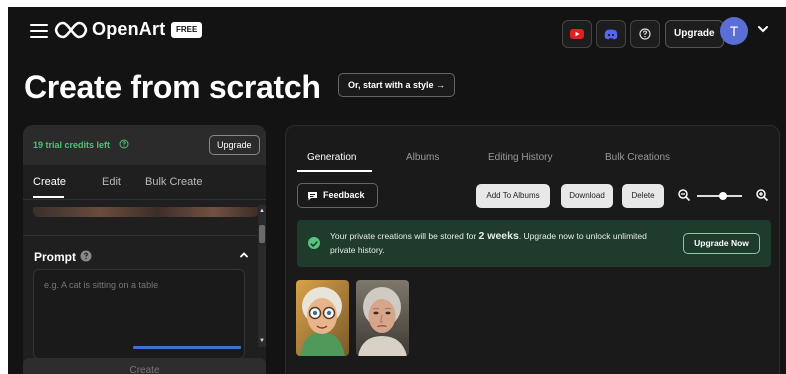  I want to click on zoom-slider-handle, so click(723, 196).